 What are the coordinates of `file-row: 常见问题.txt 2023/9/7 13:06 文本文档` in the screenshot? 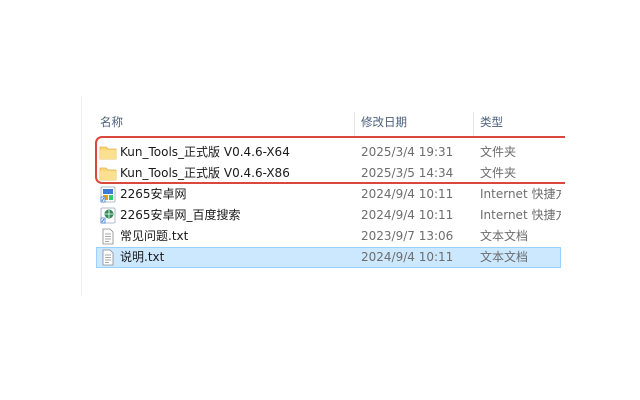 It's located at (328, 236).